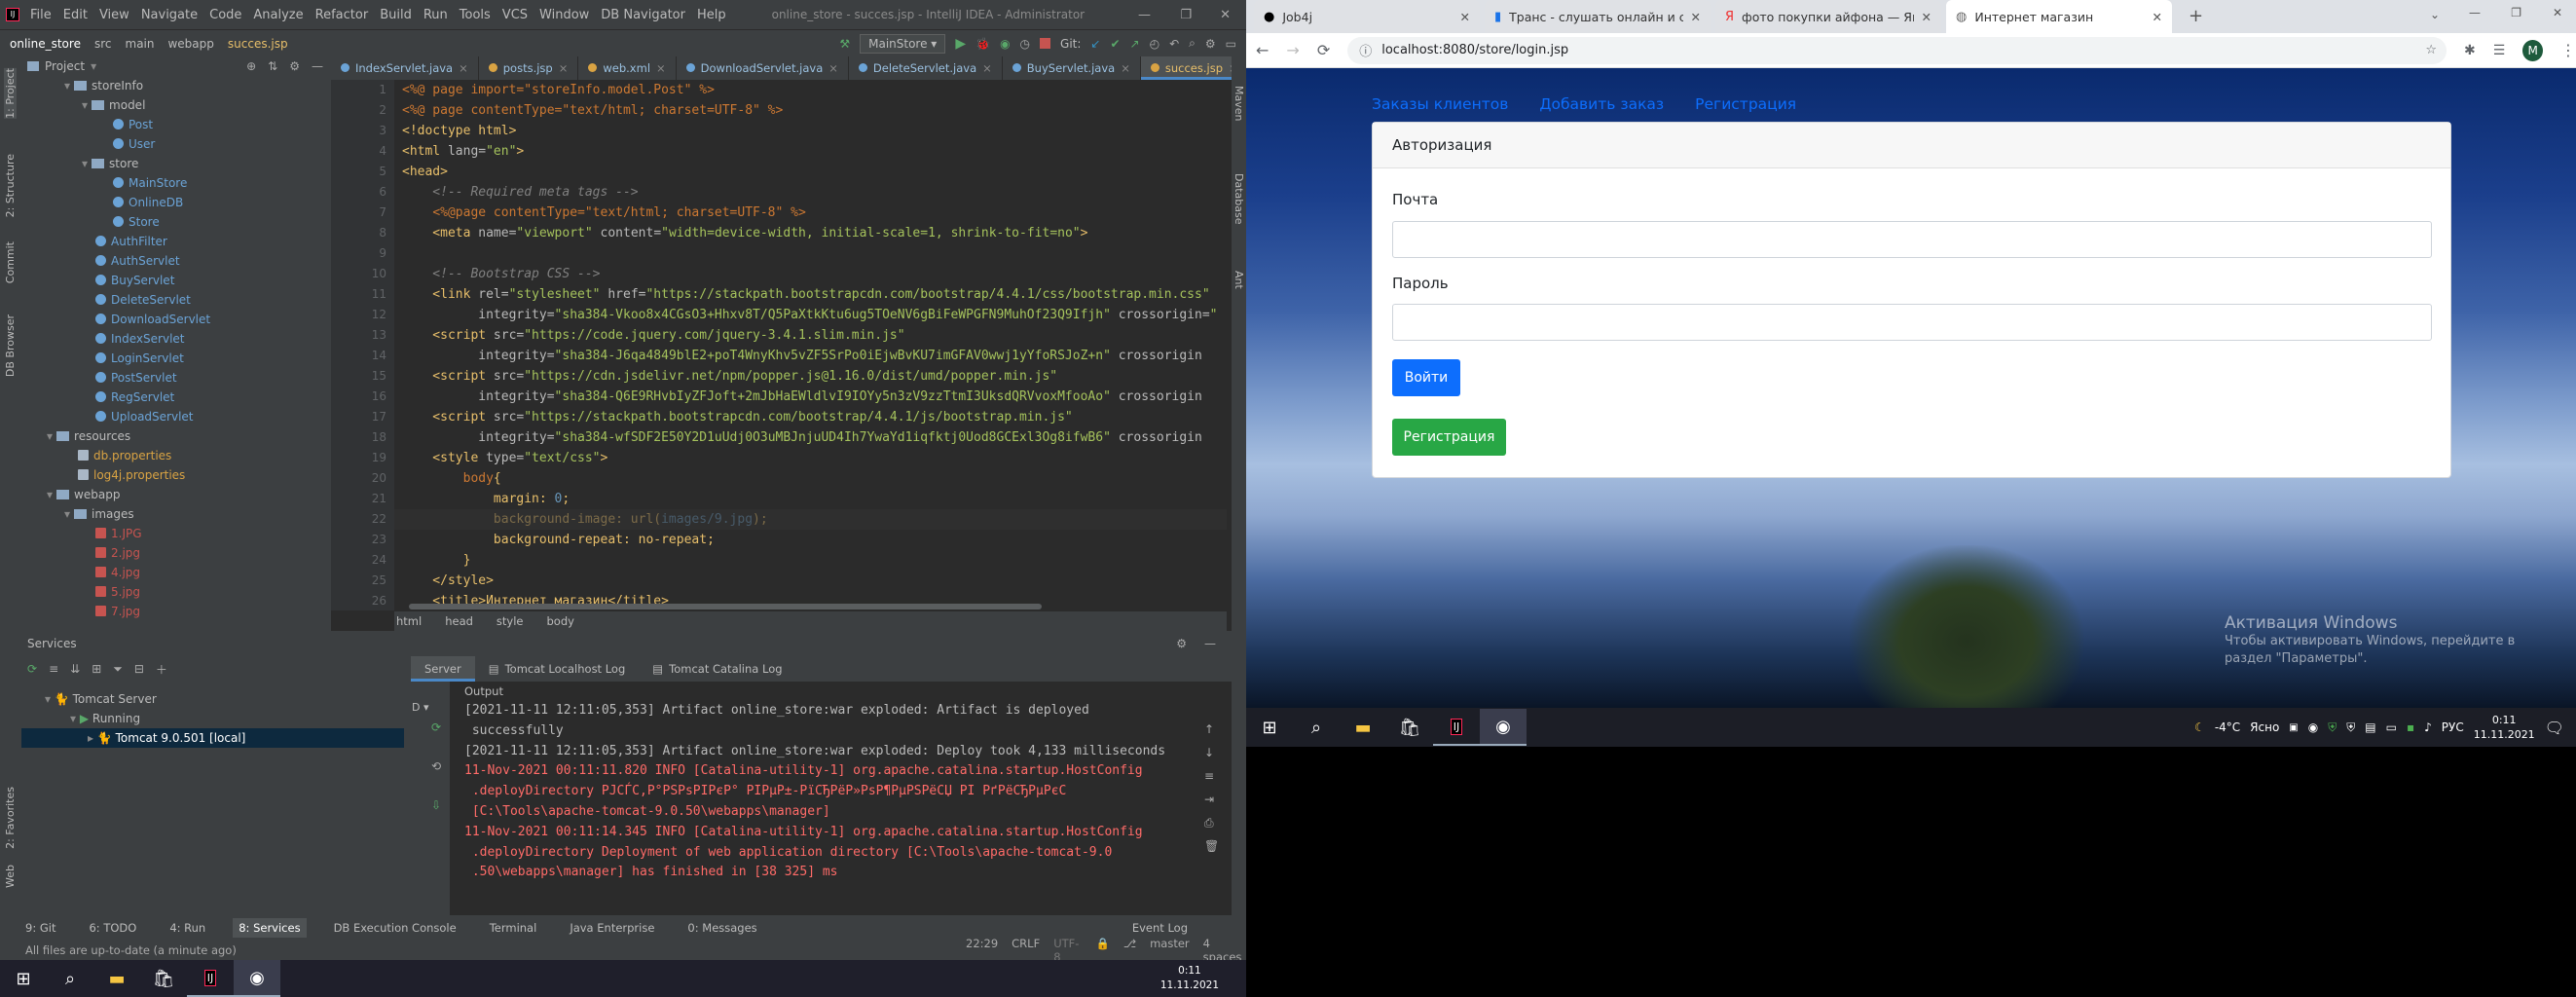 This screenshot has height=997, width=2576. What do you see at coordinates (342, 15) in the screenshot?
I see `menu-refactor: Refactor` at bounding box center [342, 15].